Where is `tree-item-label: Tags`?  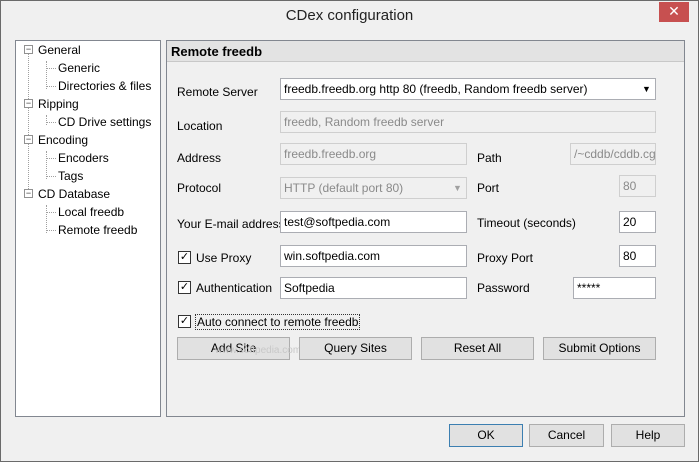 tree-item-label: Tags is located at coordinates (71, 176).